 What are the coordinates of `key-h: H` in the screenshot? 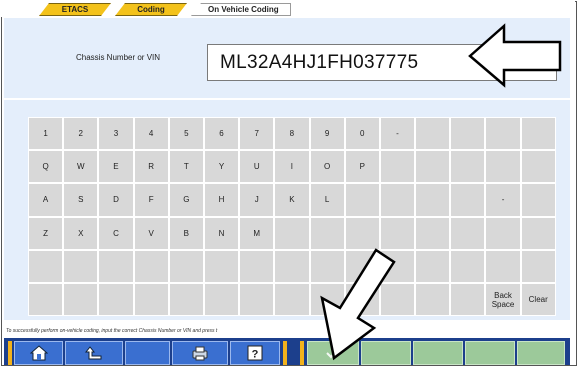 It's located at (221, 200).